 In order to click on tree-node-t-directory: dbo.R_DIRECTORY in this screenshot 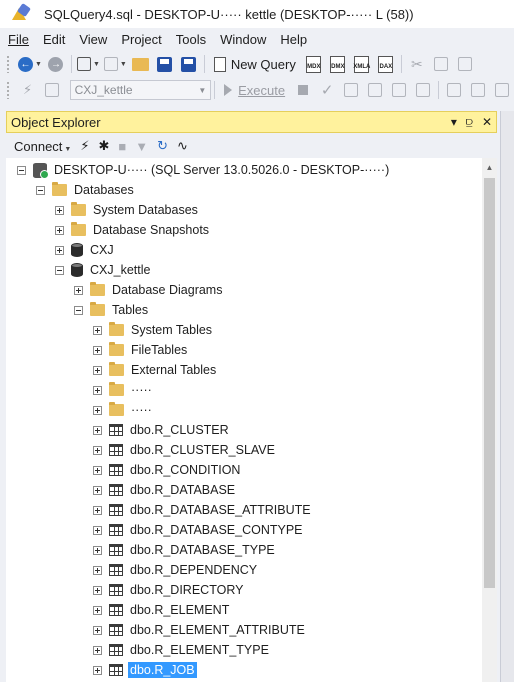, I will do `click(169, 590)`.